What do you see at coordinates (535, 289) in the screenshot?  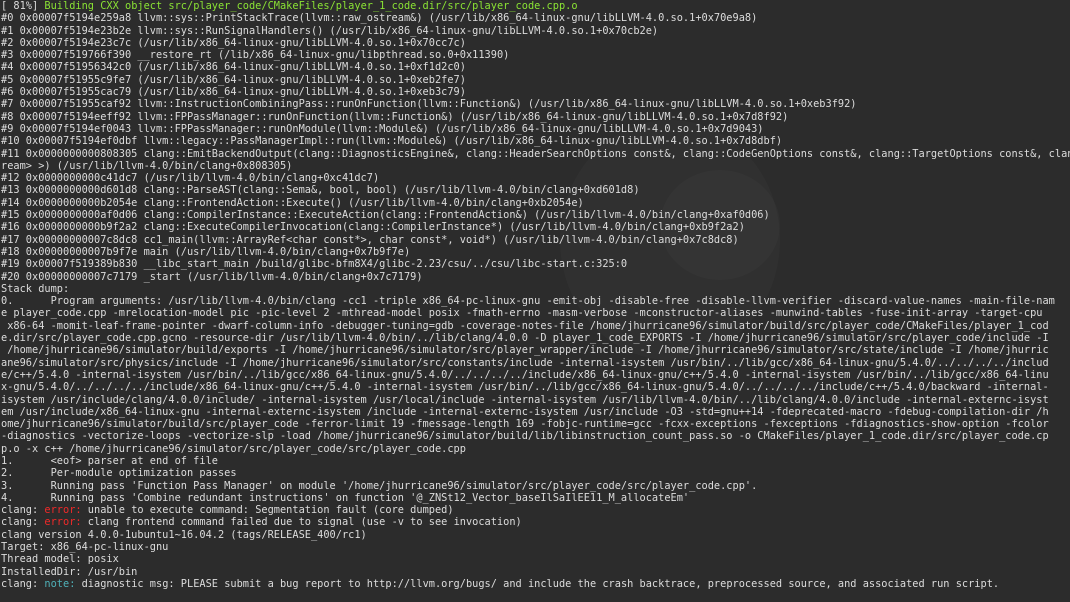 I see `terminal-line: Stack dump:` at bounding box center [535, 289].